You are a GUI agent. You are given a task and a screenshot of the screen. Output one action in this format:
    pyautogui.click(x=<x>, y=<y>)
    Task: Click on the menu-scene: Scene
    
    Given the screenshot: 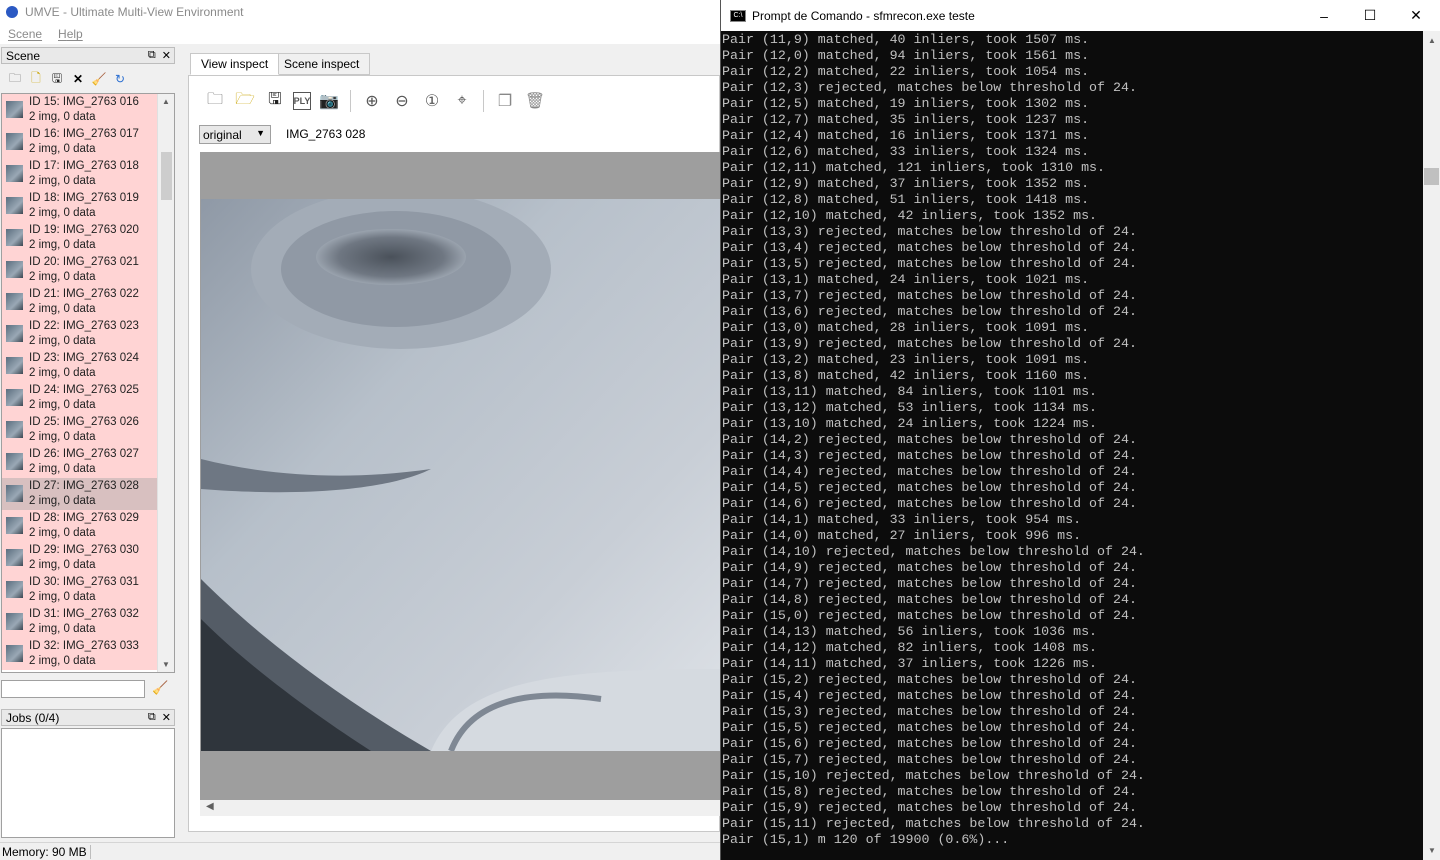 What is the action you would take?
    pyautogui.click(x=25, y=34)
    